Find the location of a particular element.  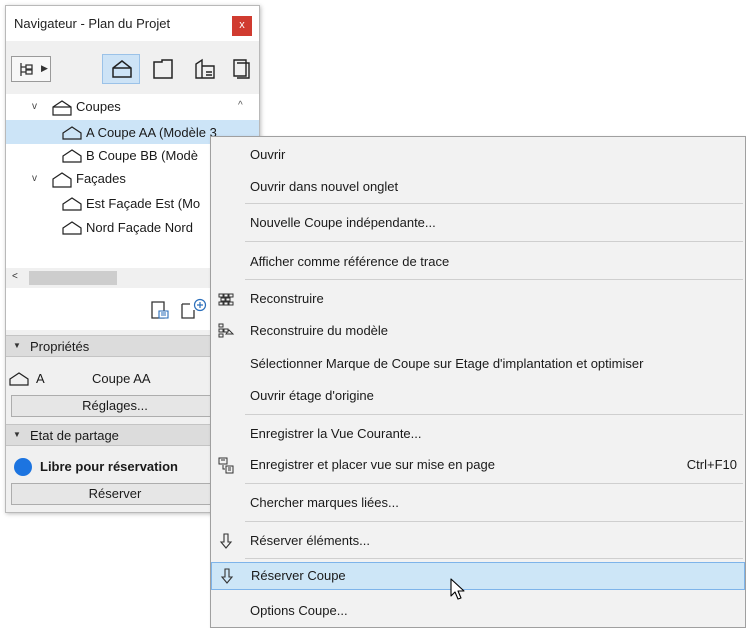

tree-item-label: Façades is located at coordinates (101, 178).